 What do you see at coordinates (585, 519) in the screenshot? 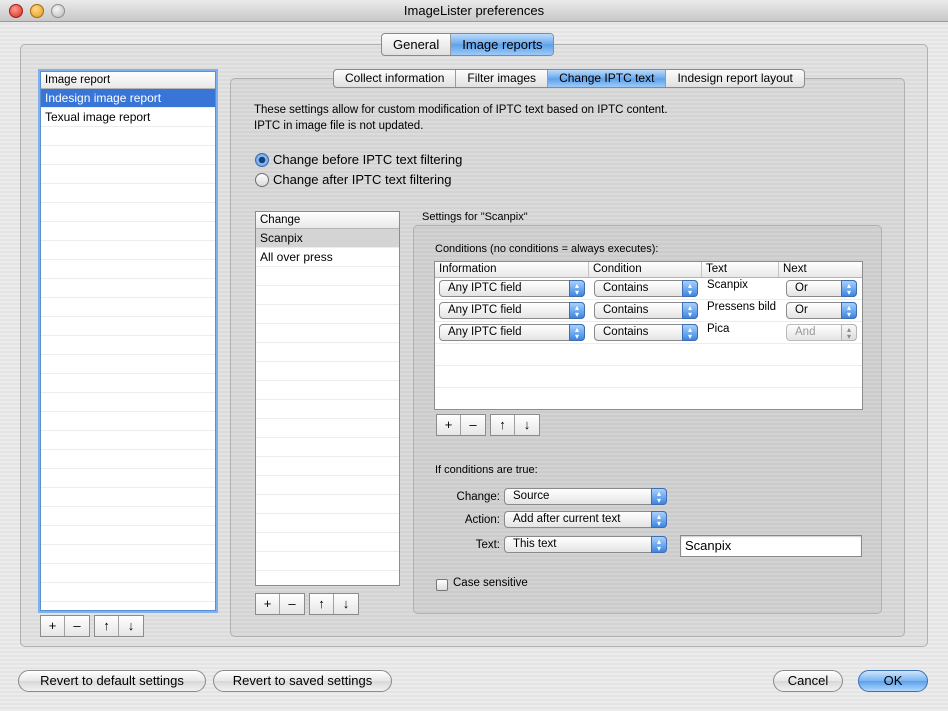
I see `action-popup: Add after current text ▴ ▾` at bounding box center [585, 519].